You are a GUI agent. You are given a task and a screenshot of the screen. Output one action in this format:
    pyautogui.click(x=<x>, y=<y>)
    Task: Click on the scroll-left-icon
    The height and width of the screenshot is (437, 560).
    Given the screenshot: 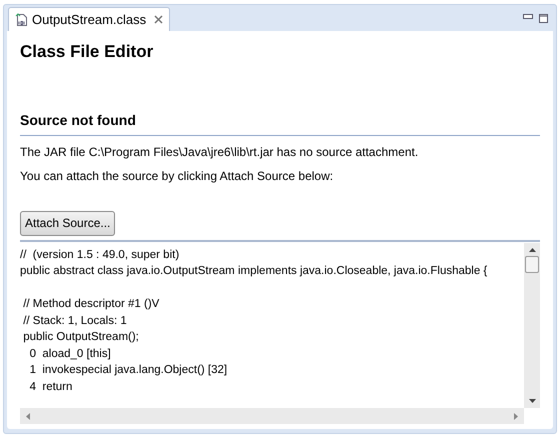 What is the action you would take?
    pyautogui.click(x=28, y=416)
    